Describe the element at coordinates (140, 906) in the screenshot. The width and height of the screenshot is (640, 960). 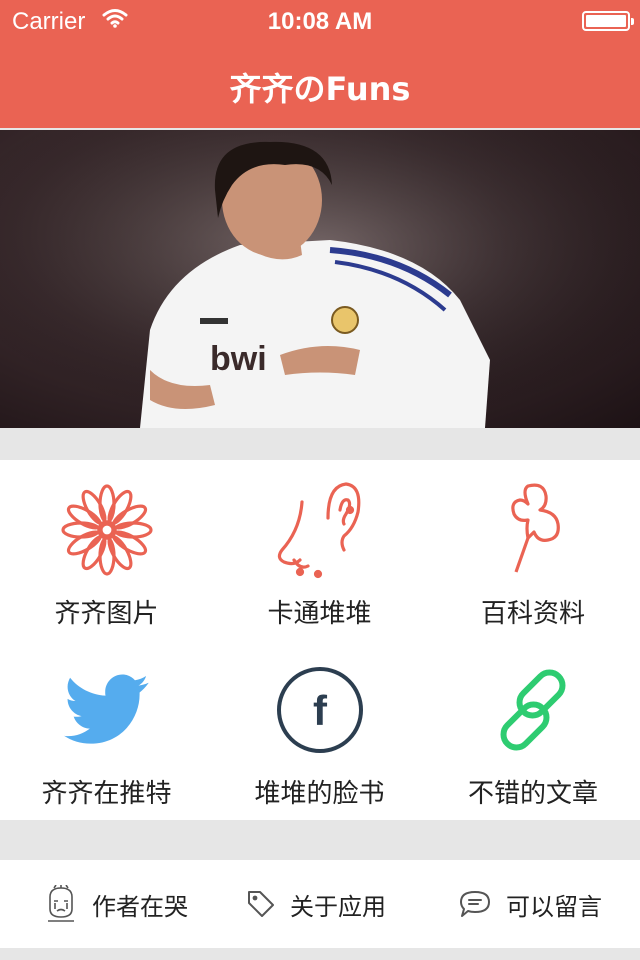
I see `bottom-item-label: 作者在哭` at that location.